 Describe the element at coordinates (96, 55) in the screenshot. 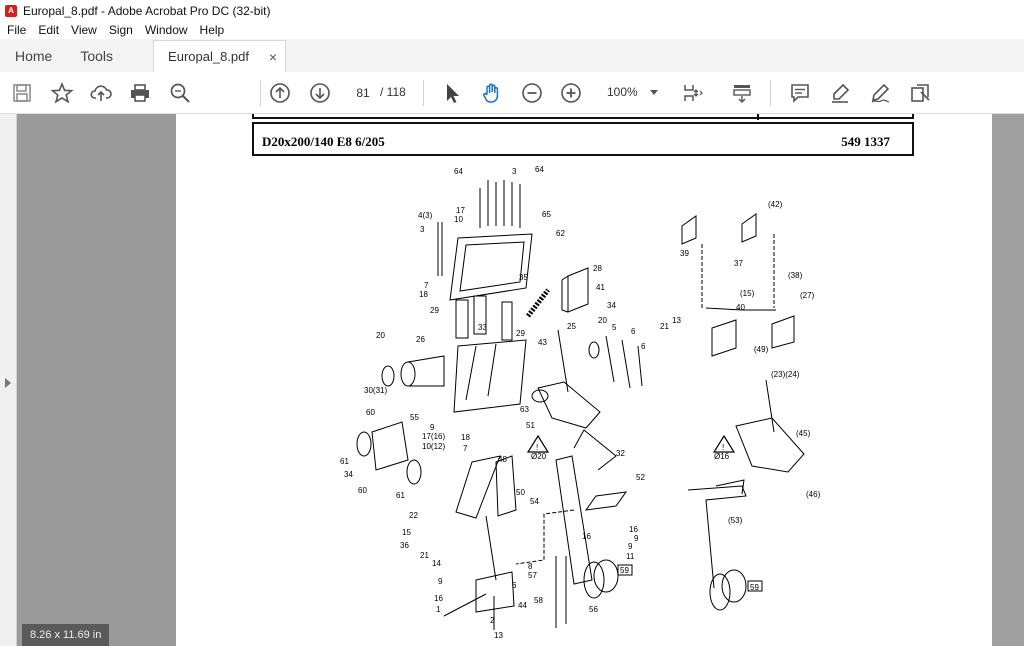

I see `tab-tools: Tools` at that location.